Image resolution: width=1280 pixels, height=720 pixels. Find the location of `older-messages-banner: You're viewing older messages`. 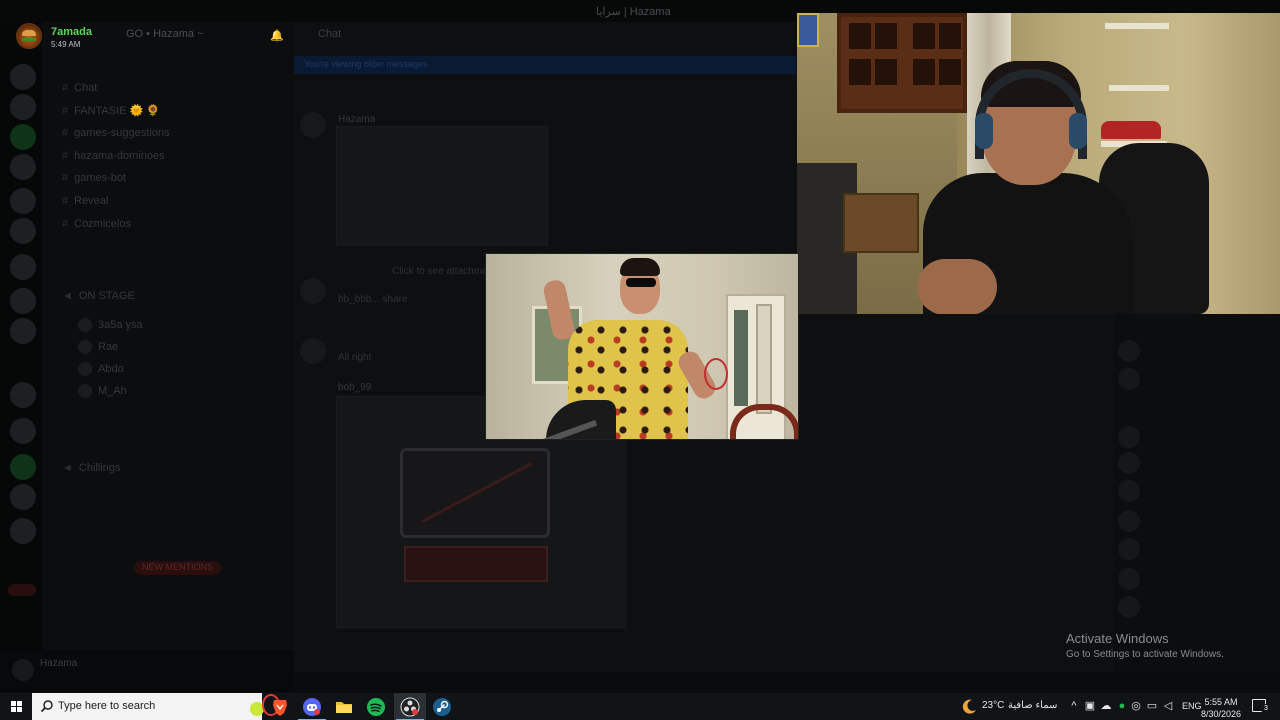

older-messages-banner: You're viewing older messages is located at coordinates (545, 65).